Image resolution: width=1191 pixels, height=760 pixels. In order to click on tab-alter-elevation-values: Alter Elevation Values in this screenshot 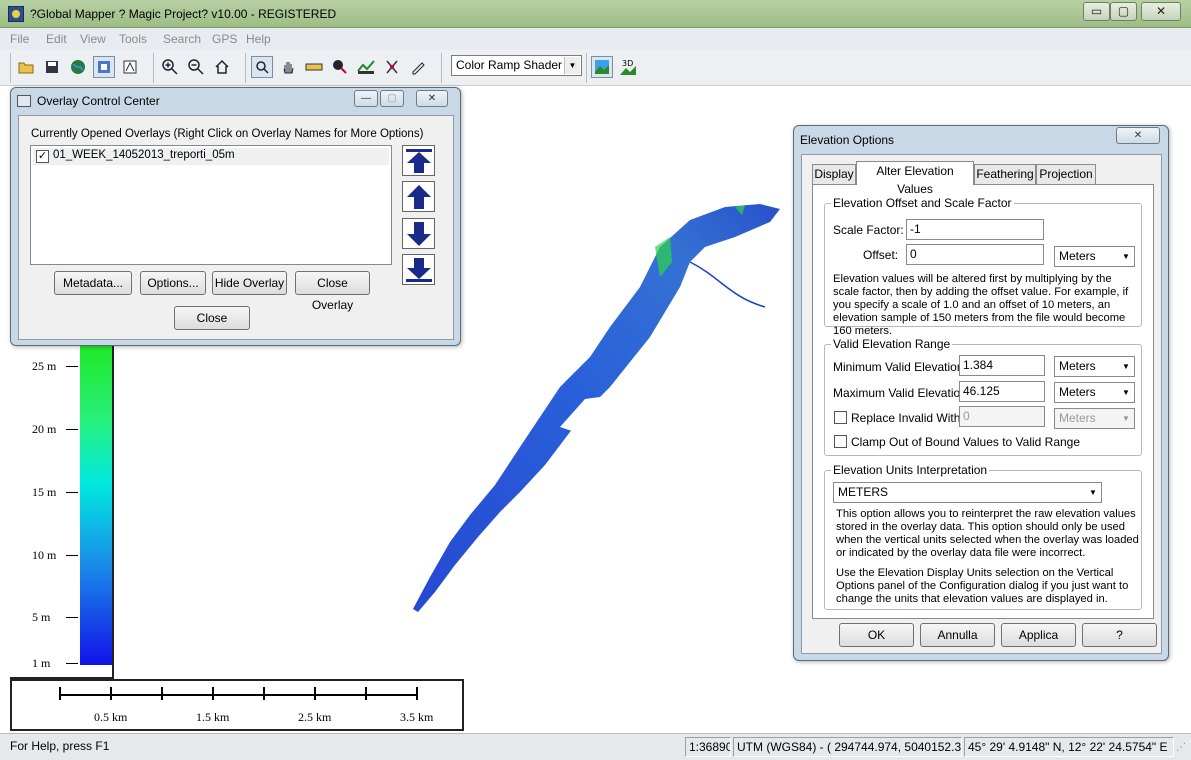, I will do `click(915, 178)`.